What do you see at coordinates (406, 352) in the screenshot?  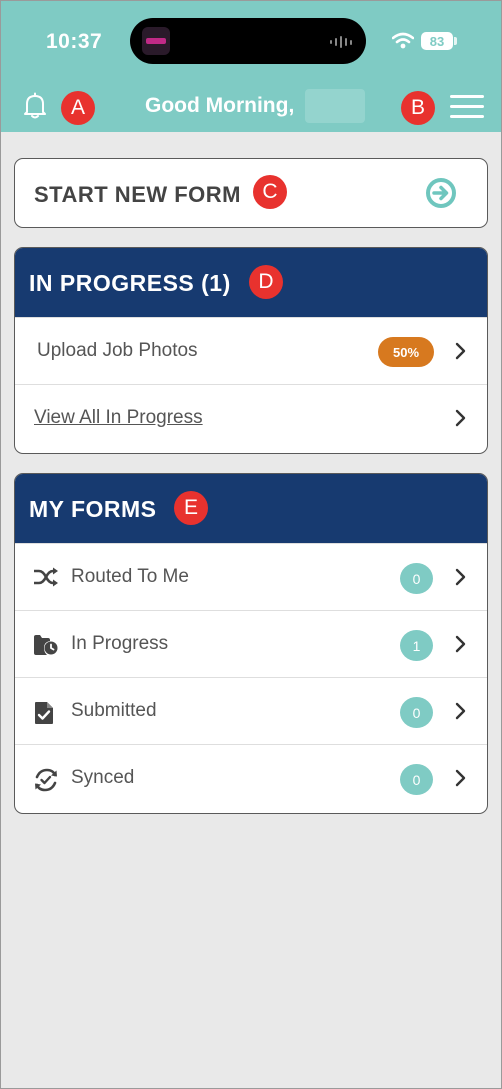 I see `progress-badge: 50%` at bounding box center [406, 352].